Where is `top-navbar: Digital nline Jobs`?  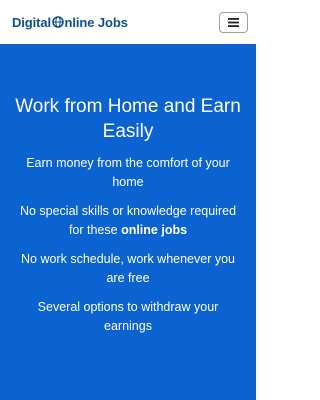 top-navbar: Digital nline Jobs is located at coordinates (128, 22).